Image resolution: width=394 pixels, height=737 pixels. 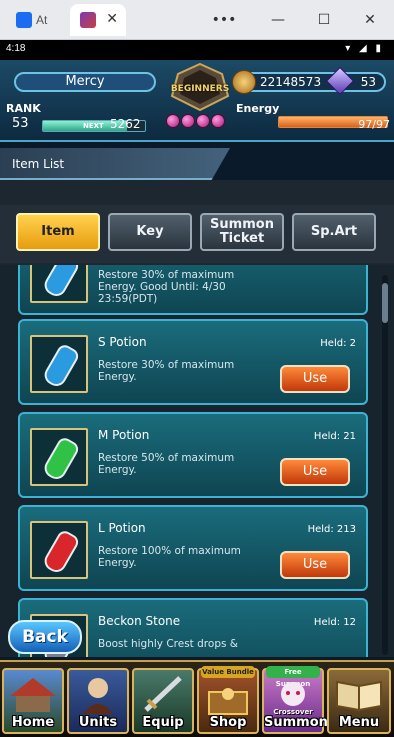 What do you see at coordinates (42, 20) in the screenshot?
I see `tab-label: At` at bounding box center [42, 20].